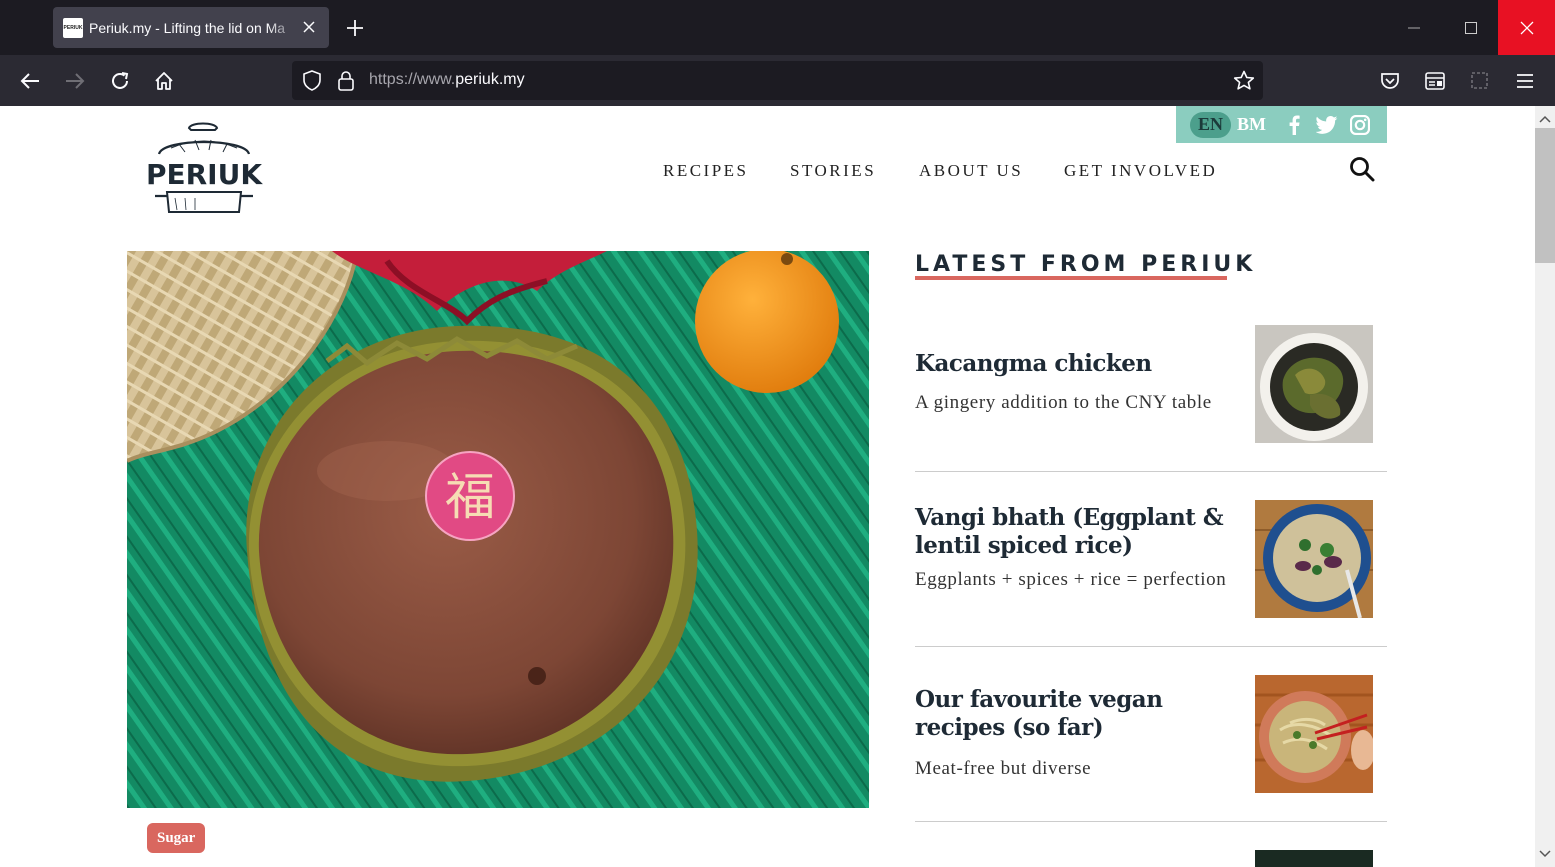 This screenshot has width=1555, height=867. I want to click on page-scrollbar, so click(1545, 486).